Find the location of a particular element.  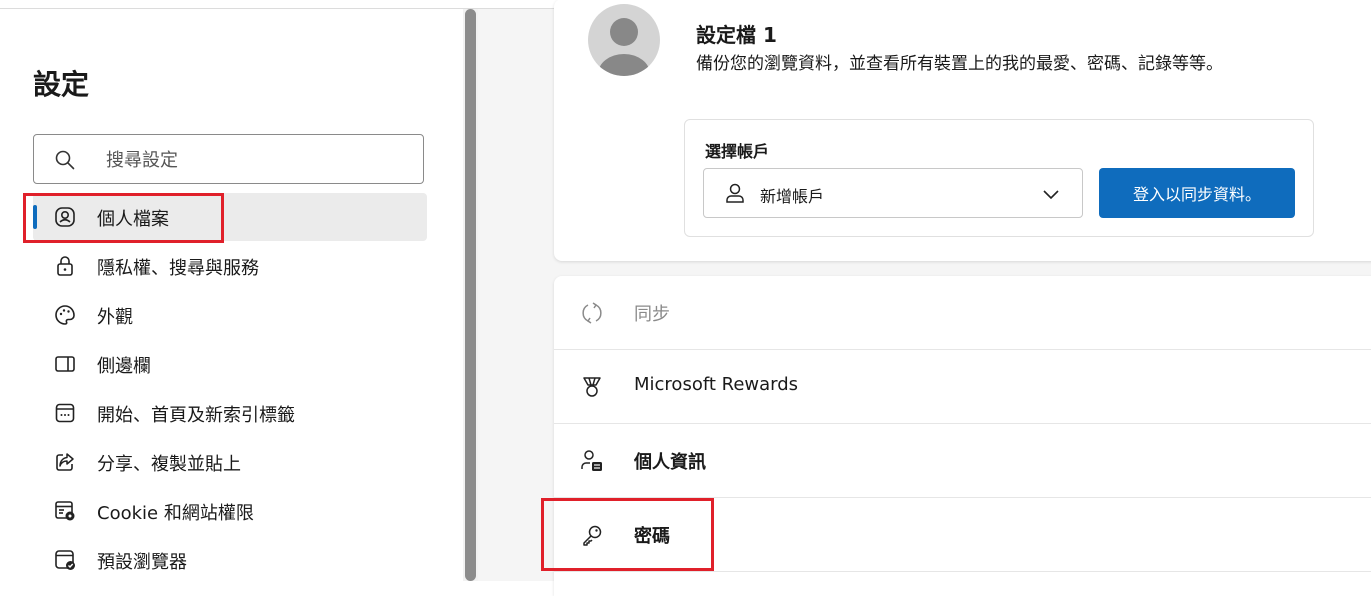

account-dropdown: 新增帳戶 is located at coordinates (893, 193).